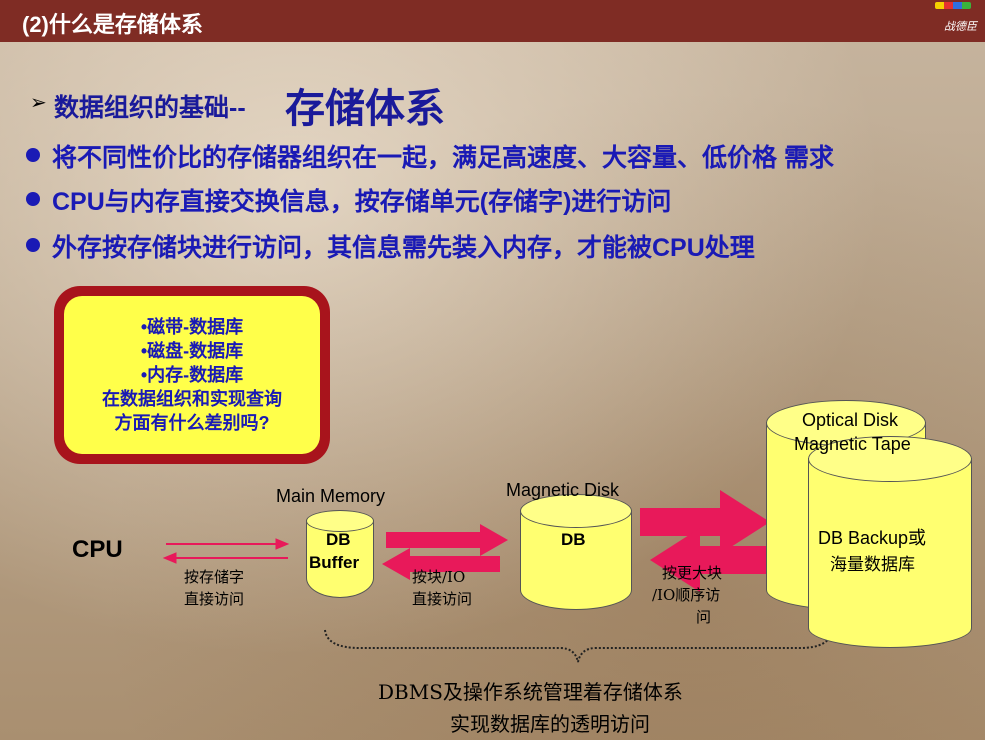 Image resolution: width=985 pixels, height=740 pixels. Describe the element at coordinates (563, 490) in the screenshot. I see `magnetic-disk-label: Magnetic Disk` at that location.